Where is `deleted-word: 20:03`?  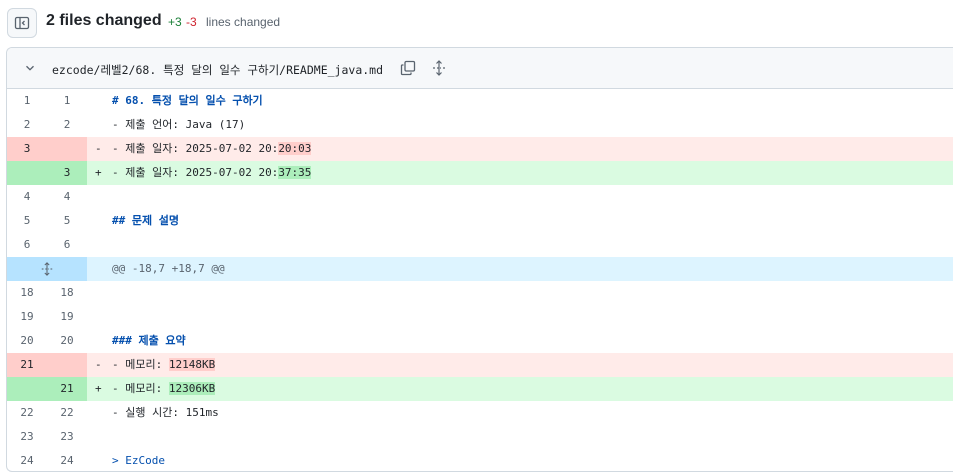 deleted-word: 20:03 is located at coordinates (295, 148).